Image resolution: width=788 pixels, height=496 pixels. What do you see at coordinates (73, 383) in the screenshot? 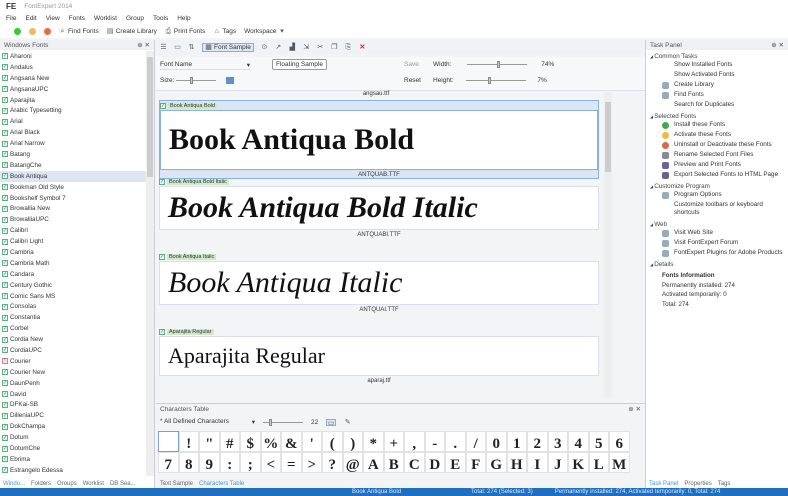
I see `font-list-item: ✓ DaunPenh` at bounding box center [73, 383].